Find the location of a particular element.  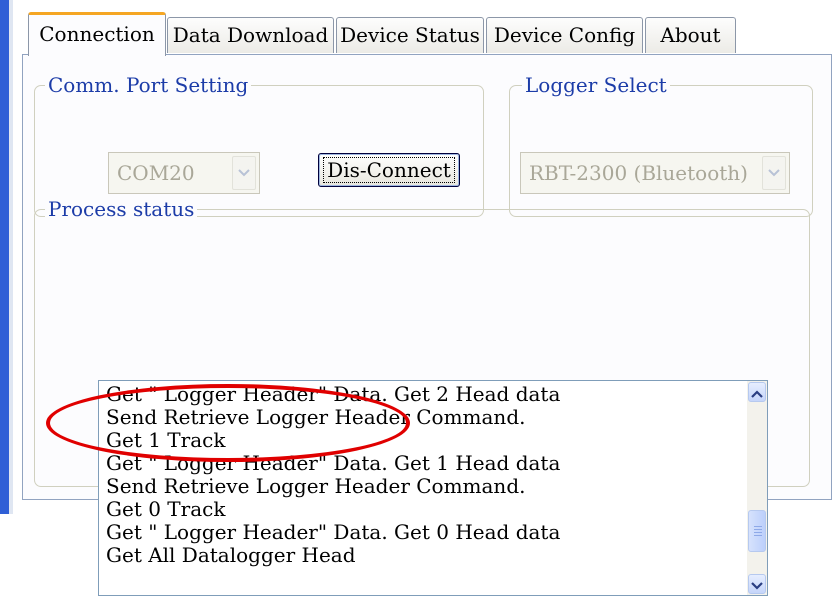

logger-select-dropdown: RBT-2300 (Bluetooth) is located at coordinates (655, 173).